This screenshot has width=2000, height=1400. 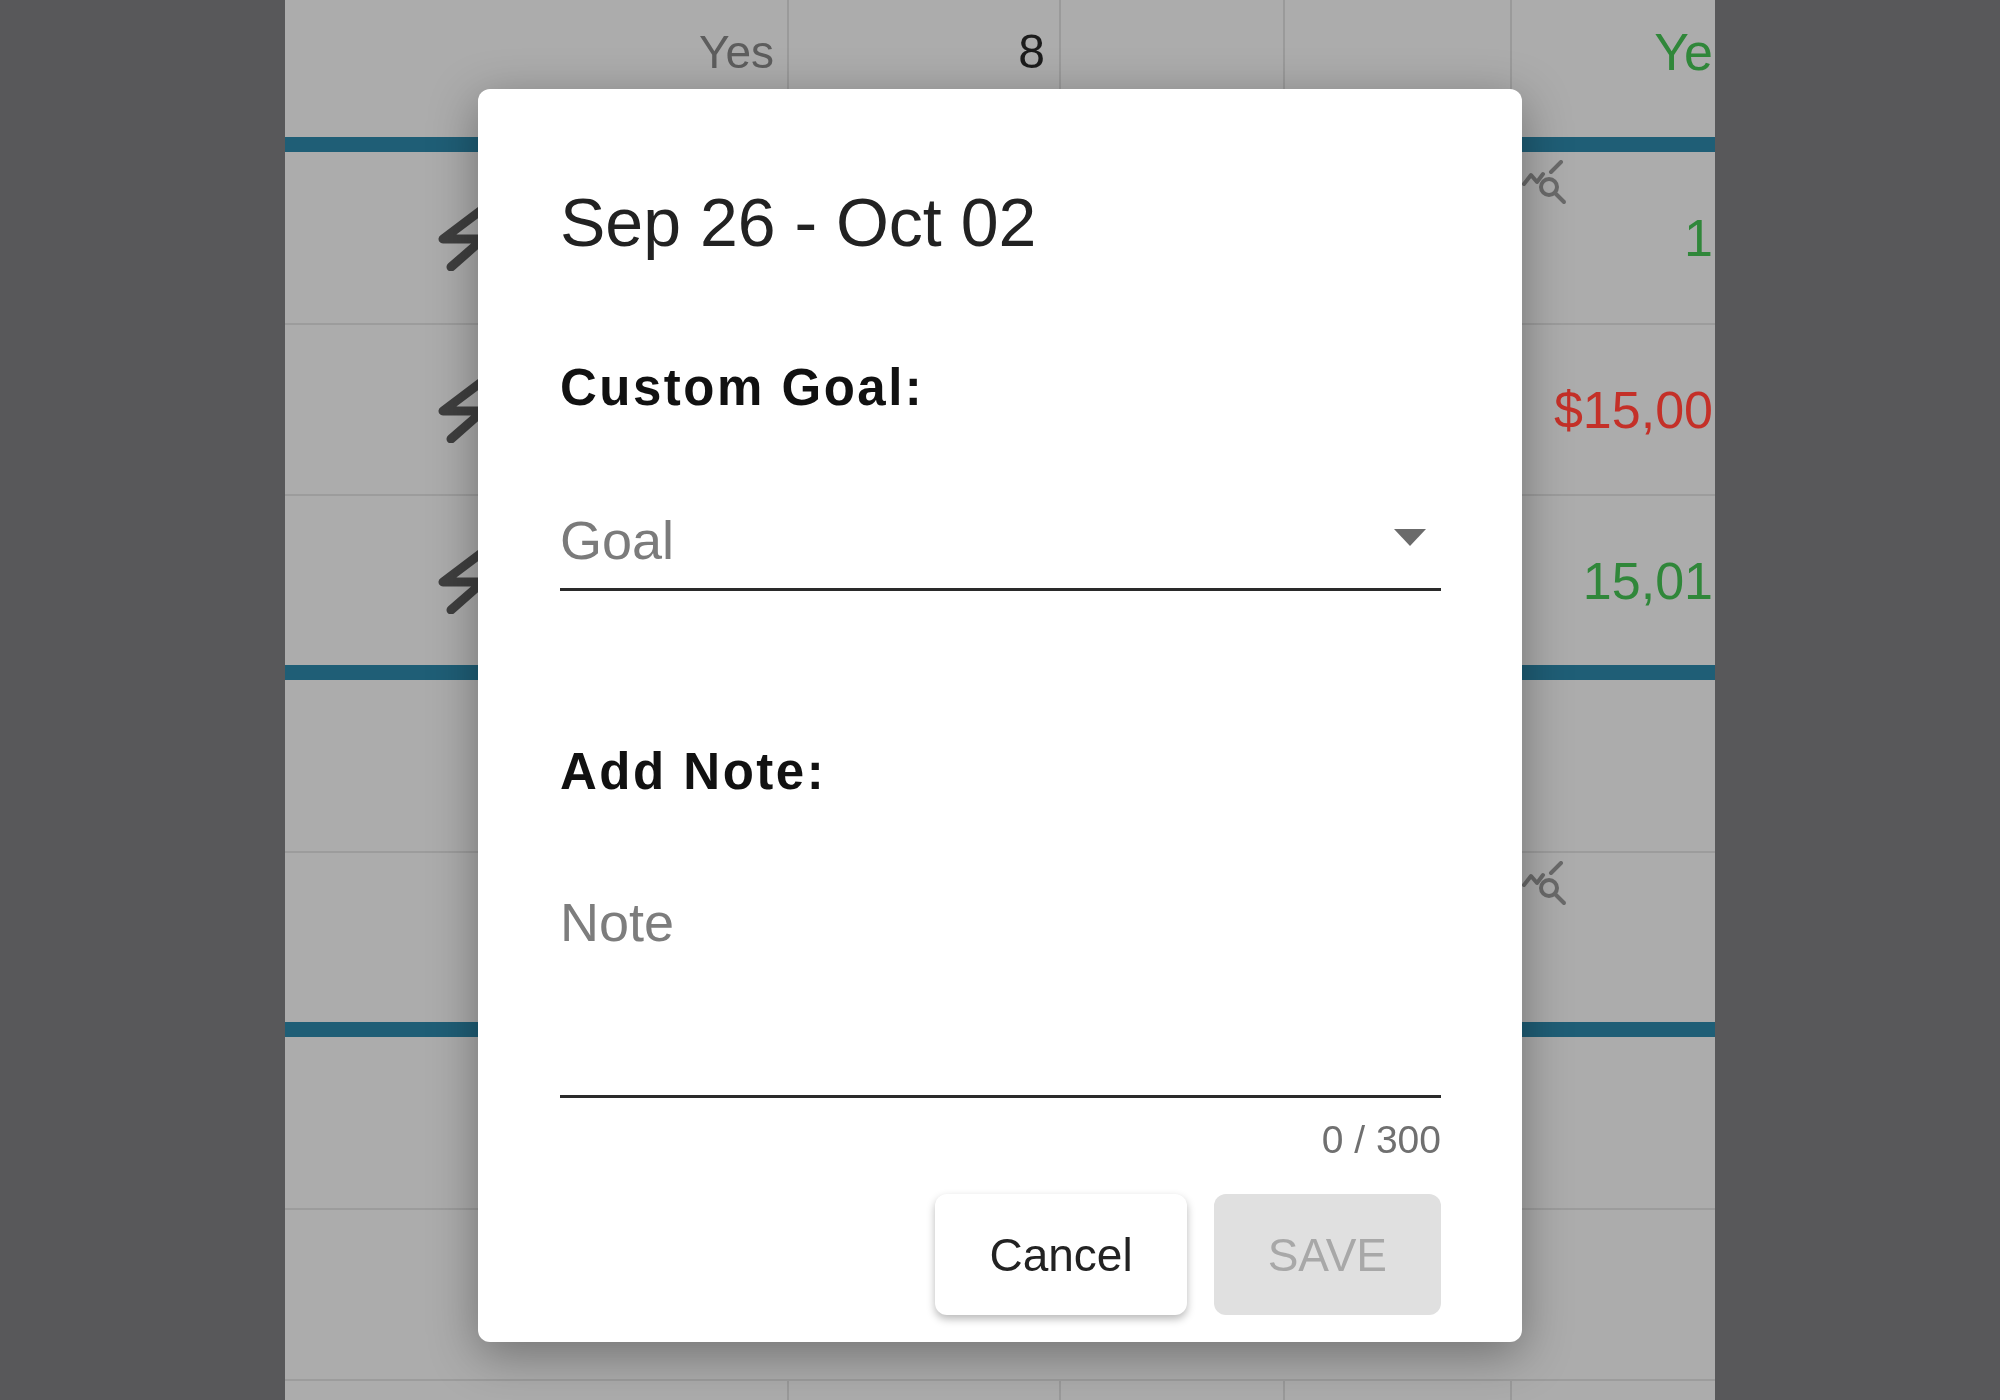 What do you see at coordinates (1031, 51) in the screenshot?
I see `table-value: 8` at bounding box center [1031, 51].